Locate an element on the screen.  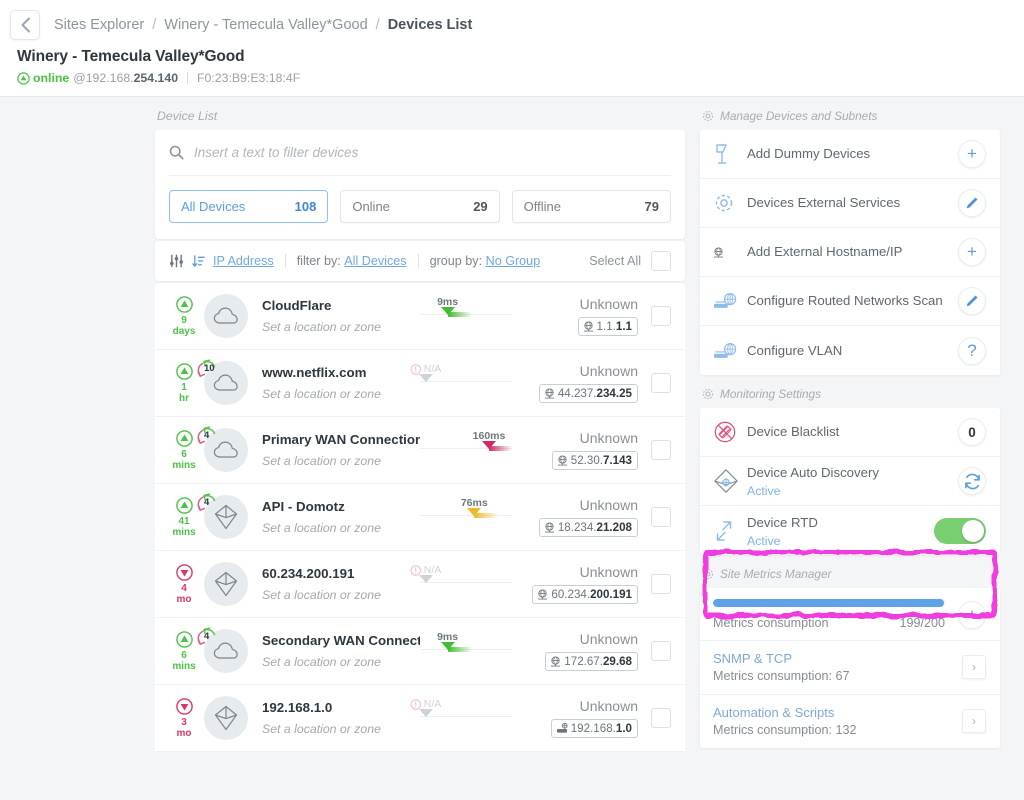
device-refresh-badge: 4 is located at coordinates (207, 438).